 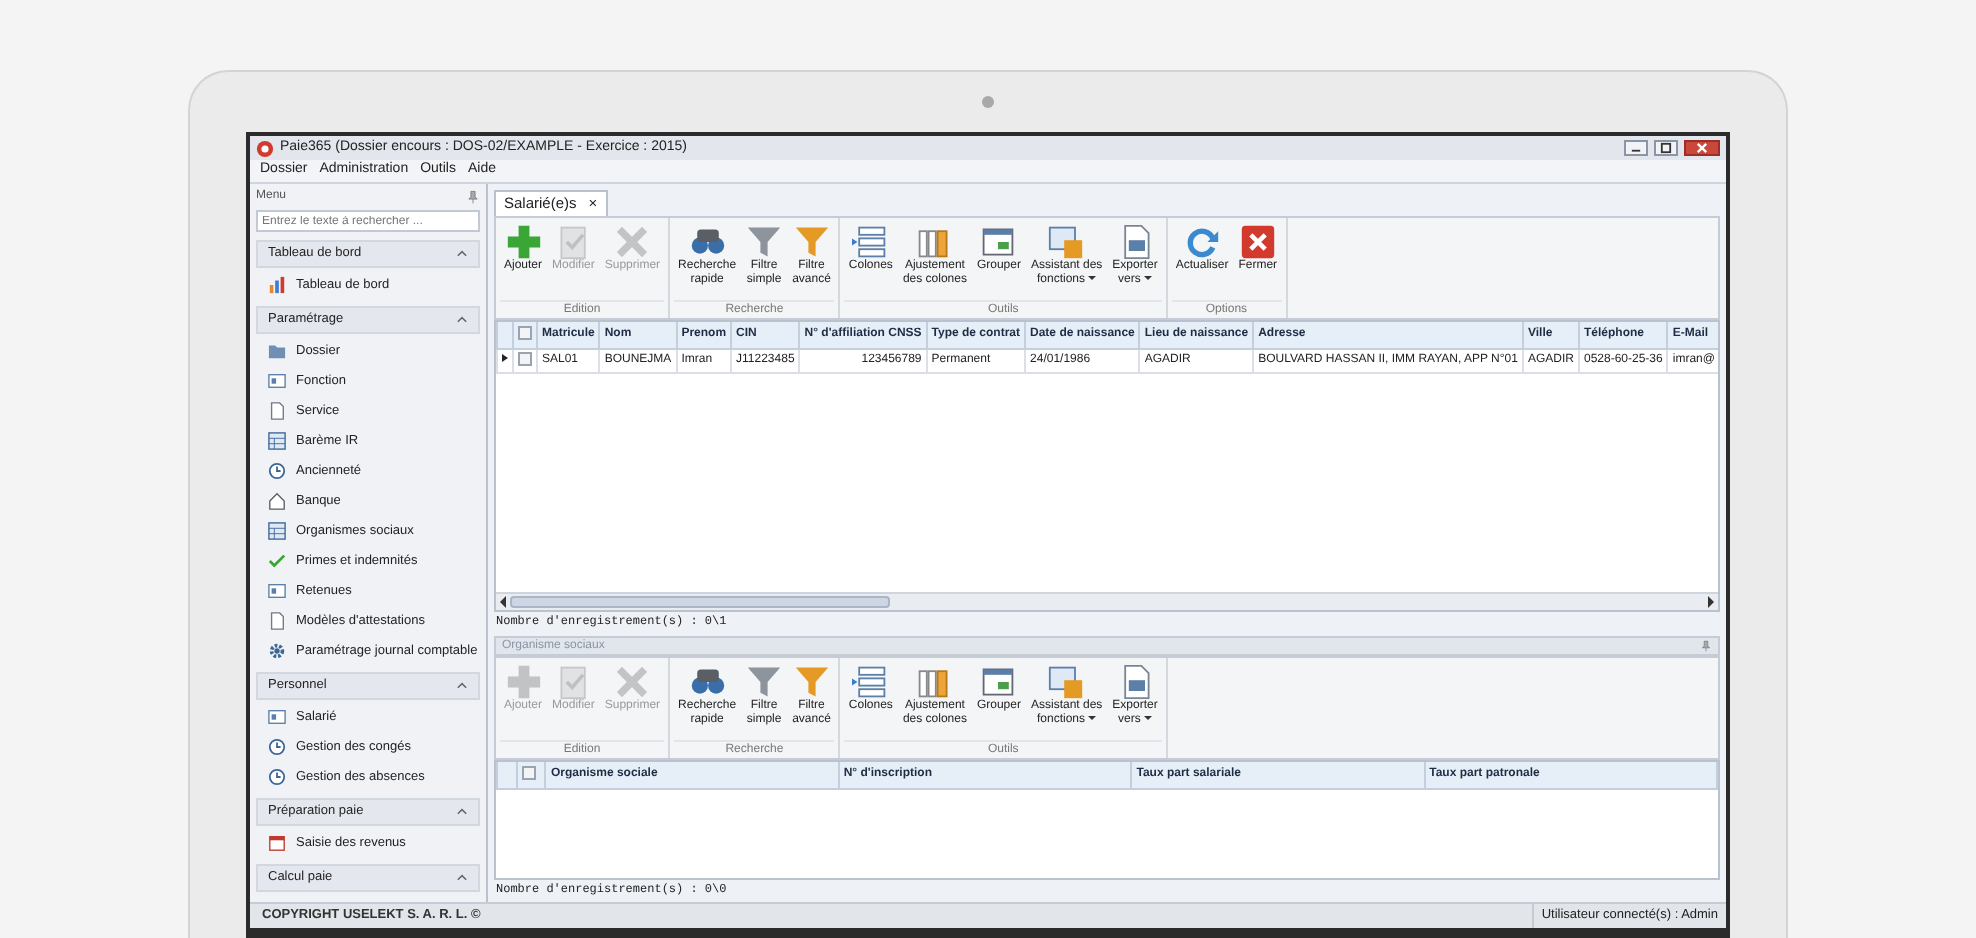 I want to click on horizontal-scrollbar, so click(x=1107, y=601).